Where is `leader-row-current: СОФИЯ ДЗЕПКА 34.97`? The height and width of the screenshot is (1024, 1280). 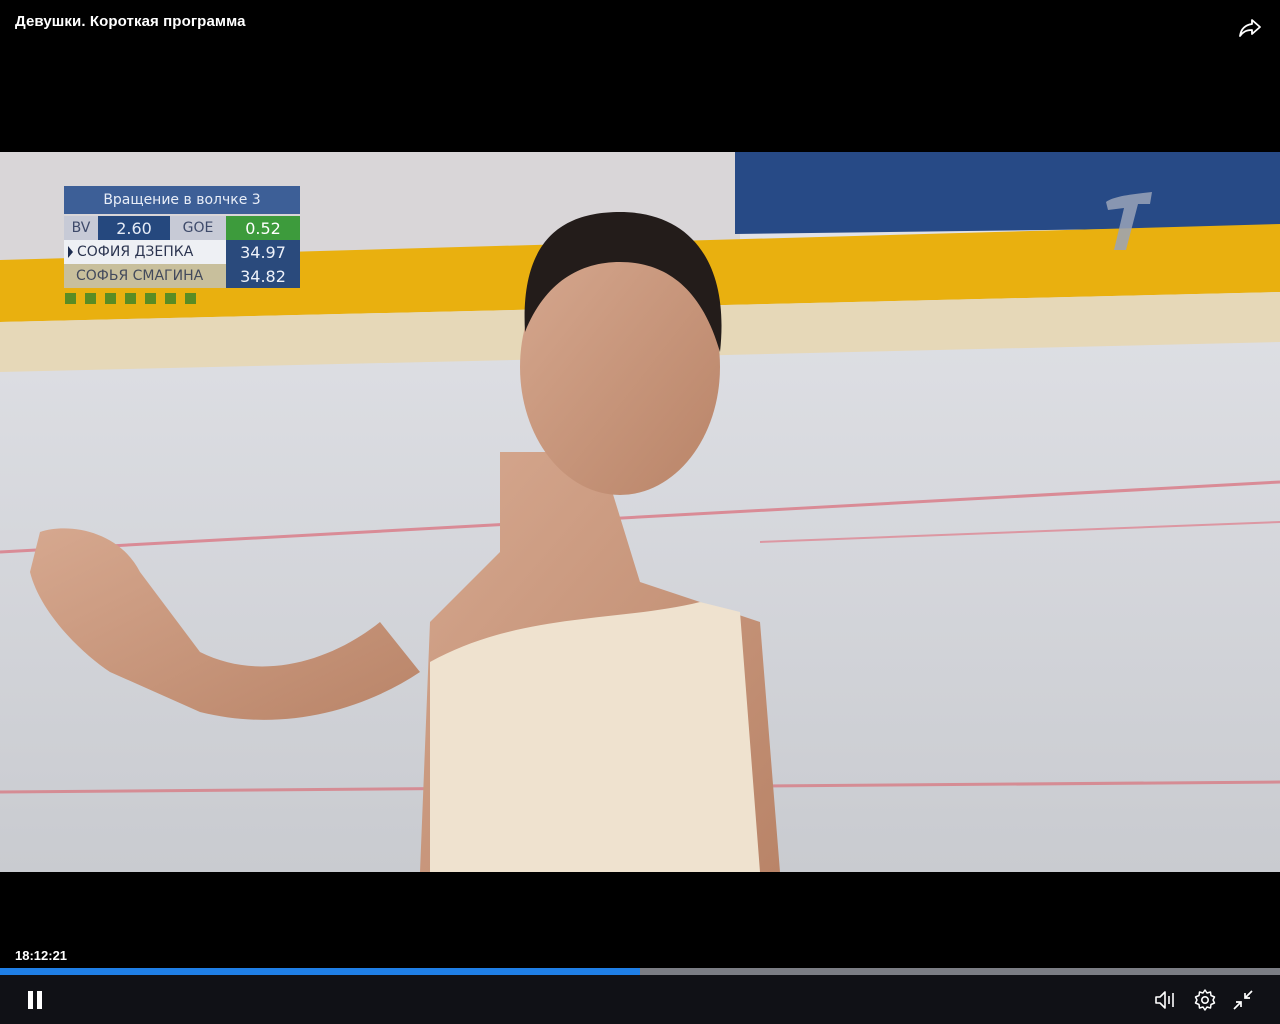
leader-row-current: СОФИЯ ДЗЕПКА 34.97 is located at coordinates (182, 252).